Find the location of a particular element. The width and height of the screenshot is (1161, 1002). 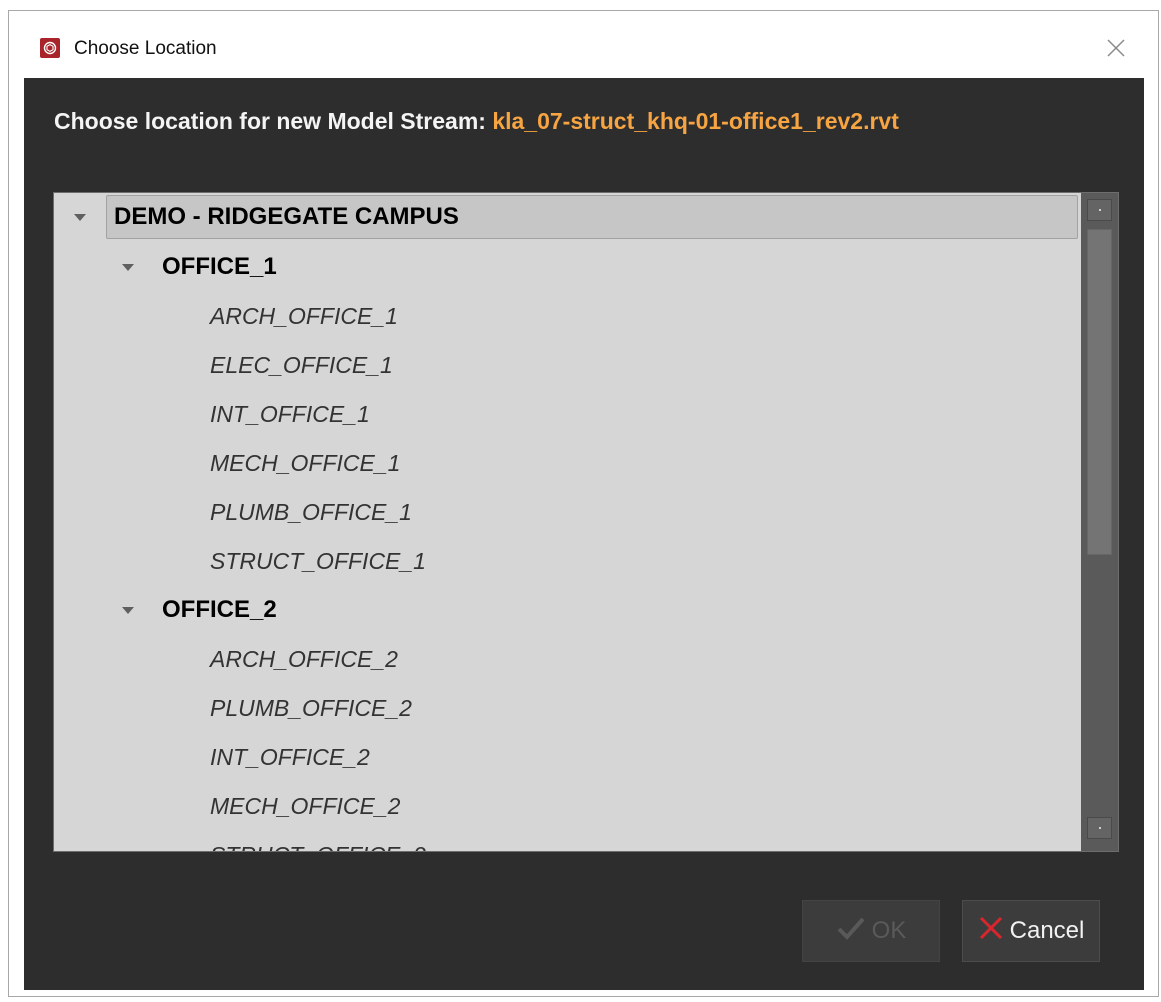

tree-root-row: DEMO - RIDGEGATE CAMPUS is located at coordinates (567, 217).